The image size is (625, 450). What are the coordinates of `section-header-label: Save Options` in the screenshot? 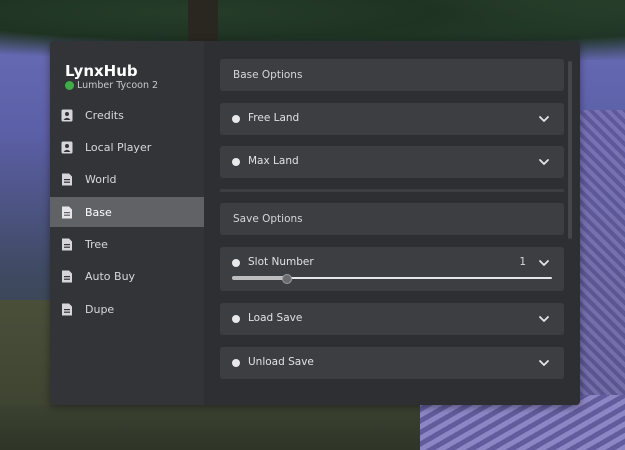 It's located at (268, 219).